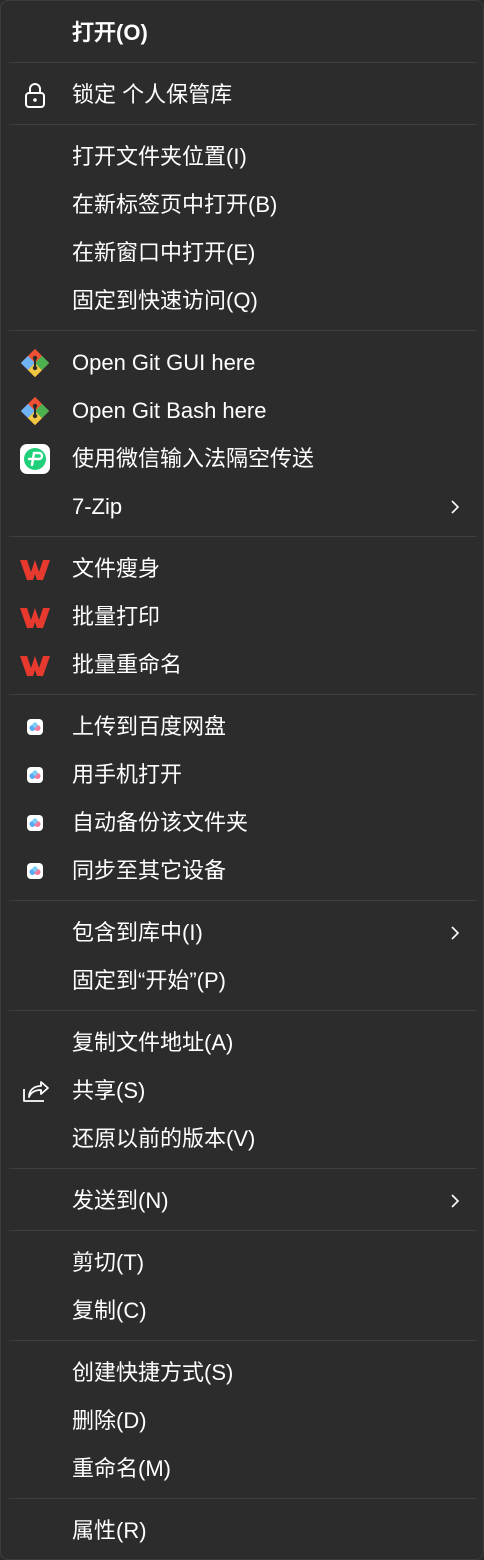 This screenshot has width=484, height=1560. What do you see at coordinates (116, 568) in the screenshot?
I see `menu-item-label: 文件瘦身` at bounding box center [116, 568].